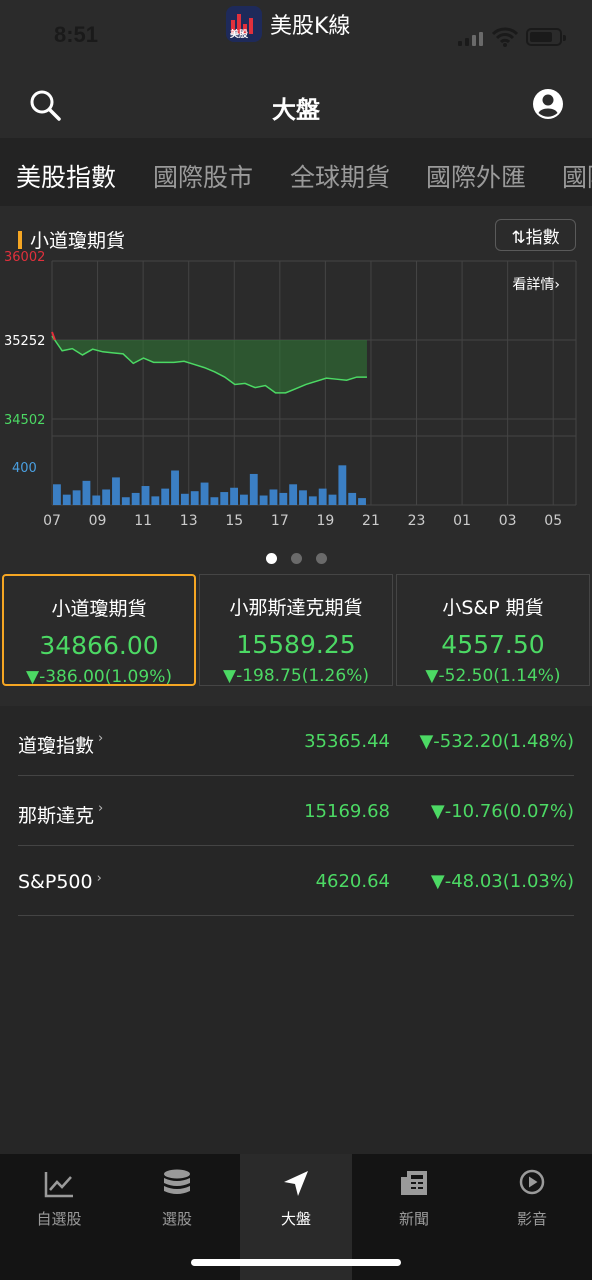 This screenshot has width=592, height=1280. Describe the element at coordinates (296, 881) in the screenshot. I see `index-row: S&P500 › 4620.64 ▼-48.03(1.03%)` at that location.